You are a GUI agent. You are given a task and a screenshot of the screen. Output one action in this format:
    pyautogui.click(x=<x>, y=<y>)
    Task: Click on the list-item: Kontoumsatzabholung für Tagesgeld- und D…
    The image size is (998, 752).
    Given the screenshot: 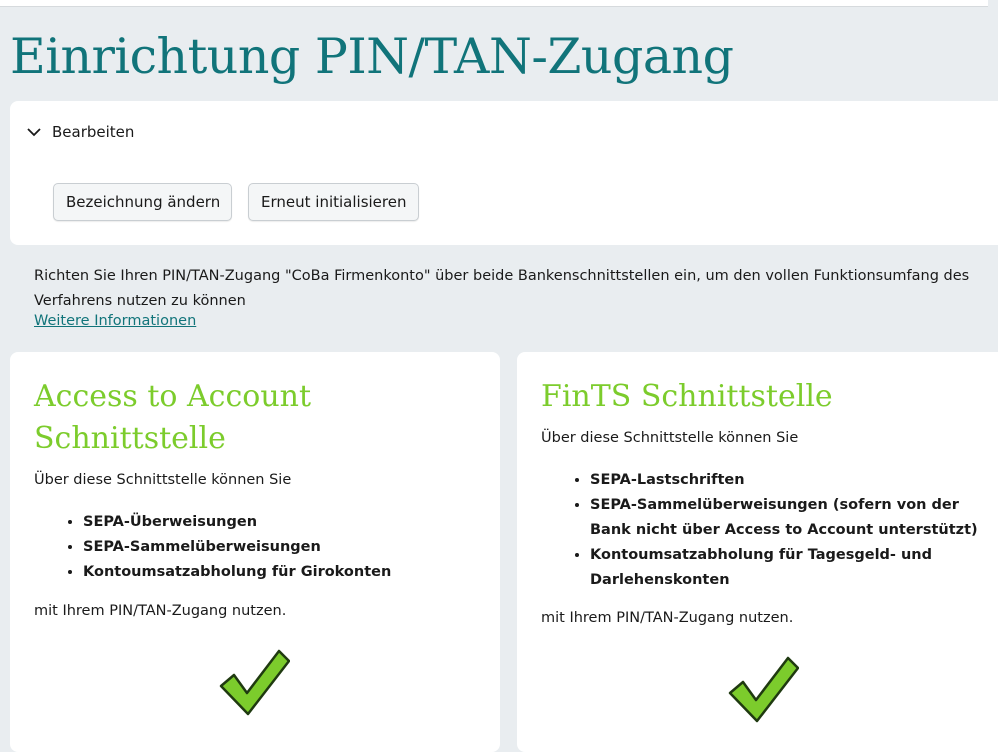 What is the action you would take?
    pyautogui.click(x=794, y=568)
    